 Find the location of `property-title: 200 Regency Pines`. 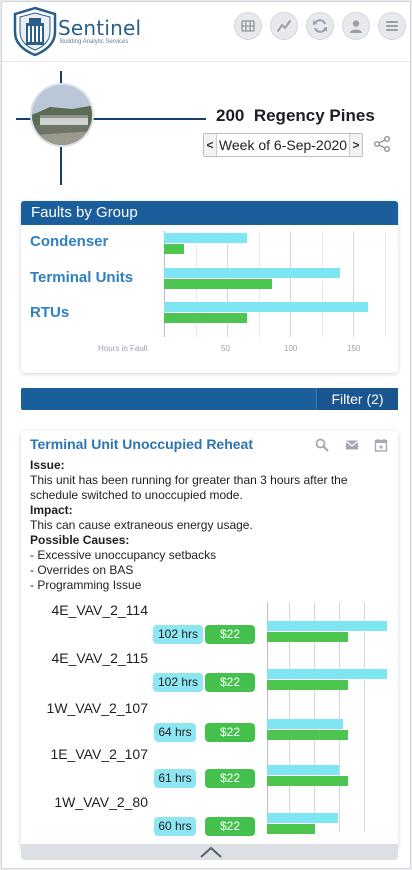

property-title: 200 Regency Pines is located at coordinates (295, 116).